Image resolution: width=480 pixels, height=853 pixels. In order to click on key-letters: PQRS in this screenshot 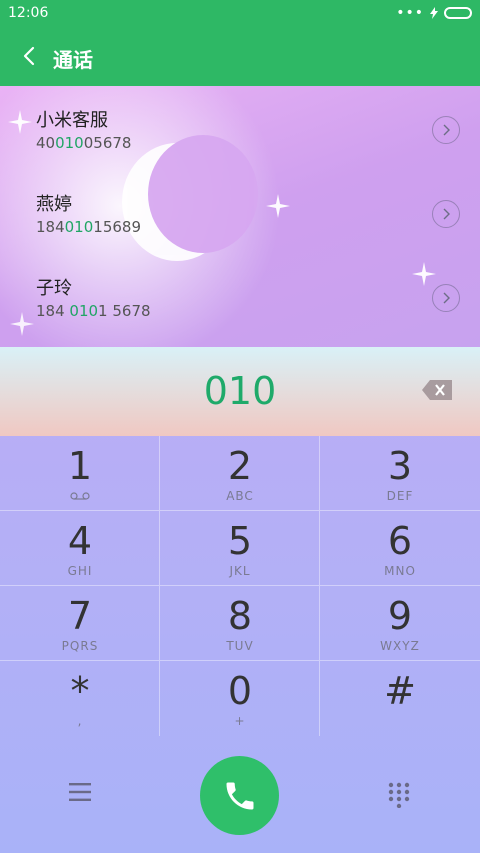, I will do `click(80, 646)`.